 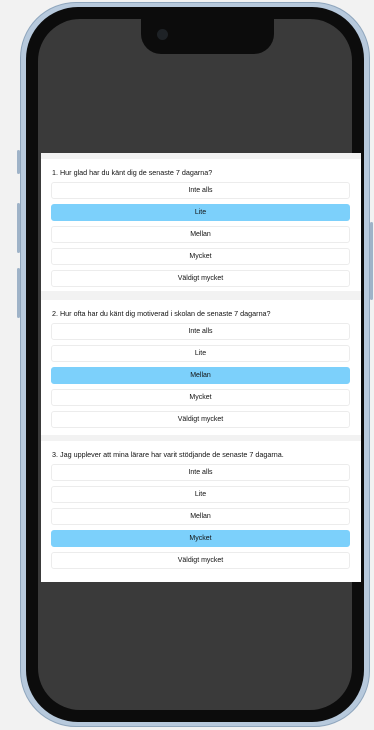 What do you see at coordinates (162, 34) in the screenshot?
I see `camera-icon` at bounding box center [162, 34].